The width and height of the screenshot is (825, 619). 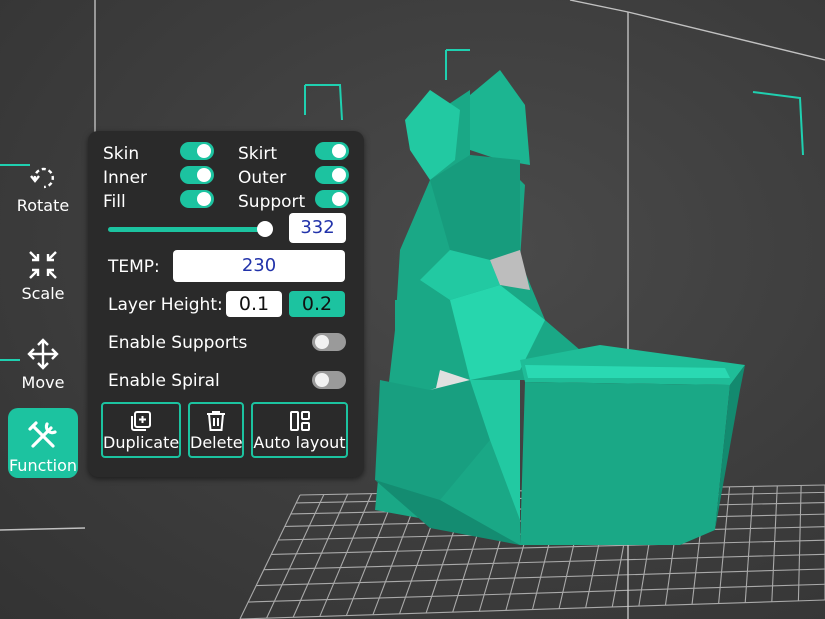 What do you see at coordinates (299, 442) in the screenshot?
I see `auto-layout-button-label: Auto layout` at bounding box center [299, 442].